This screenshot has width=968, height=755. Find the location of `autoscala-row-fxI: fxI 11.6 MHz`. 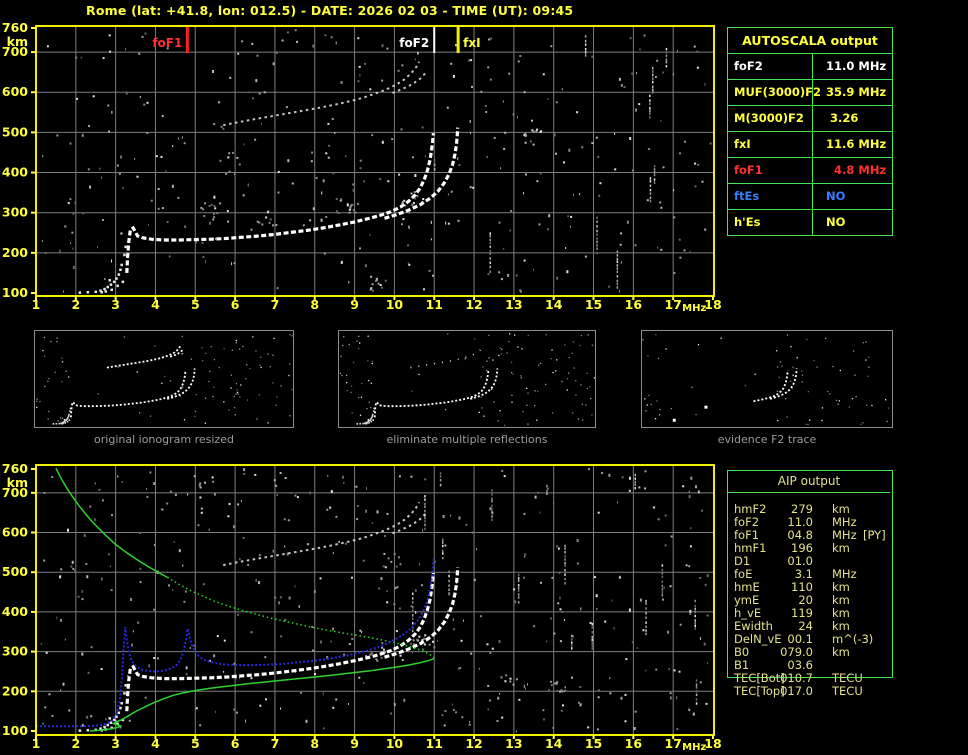

autoscala-row-fxI: fxI 11.6 MHz is located at coordinates (810, 145).